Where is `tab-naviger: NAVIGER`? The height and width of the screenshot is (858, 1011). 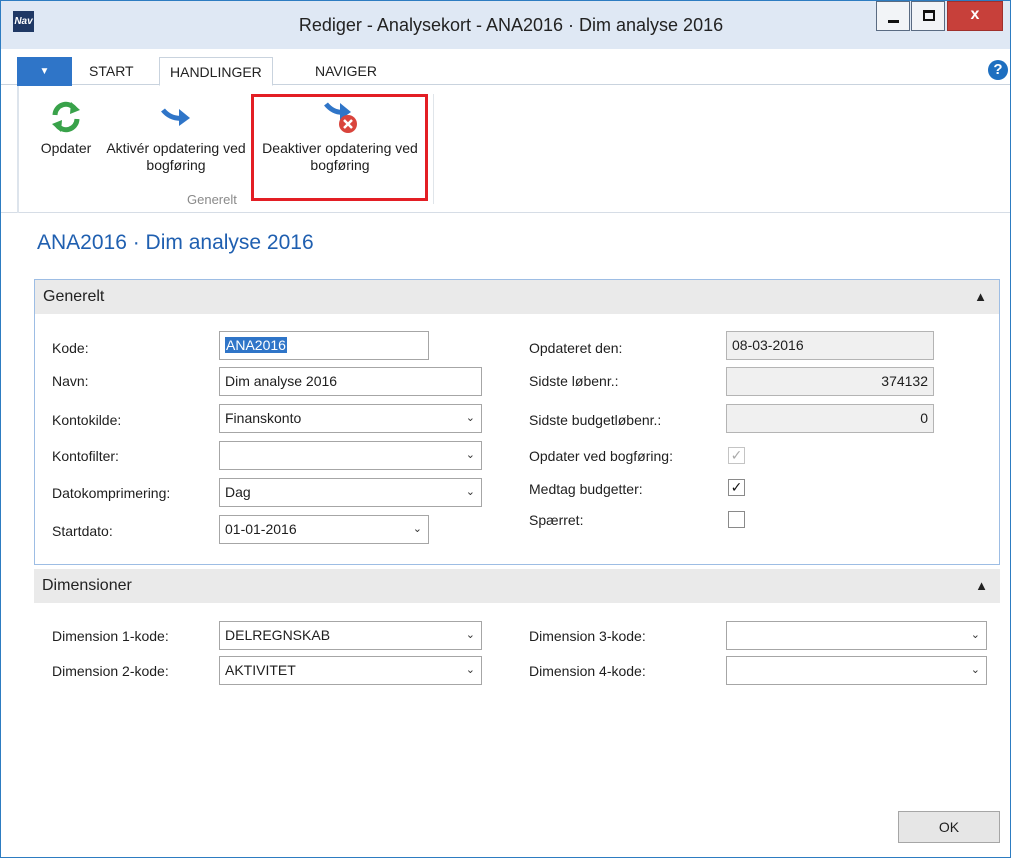 tab-naviger: NAVIGER is located at coordinates (346, 71).